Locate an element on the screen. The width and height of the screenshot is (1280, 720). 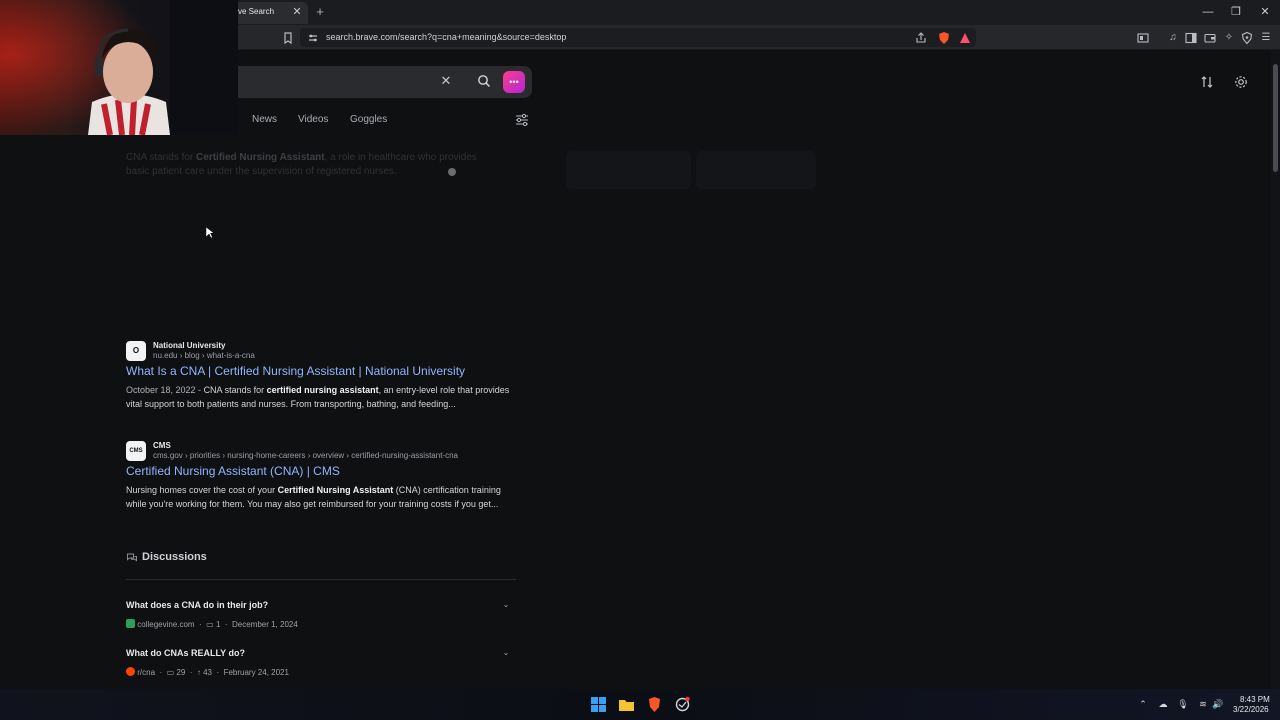
result-date: October 18, 2022 - is located at coordinates (164, 390).